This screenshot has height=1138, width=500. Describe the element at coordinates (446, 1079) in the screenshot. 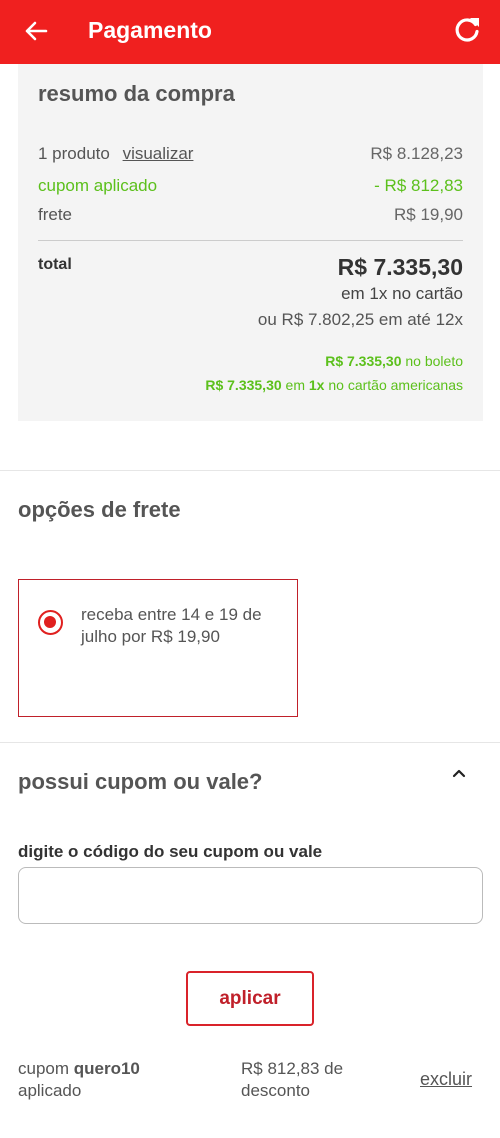

I see `remove-coupon-link: excluir` at that location.